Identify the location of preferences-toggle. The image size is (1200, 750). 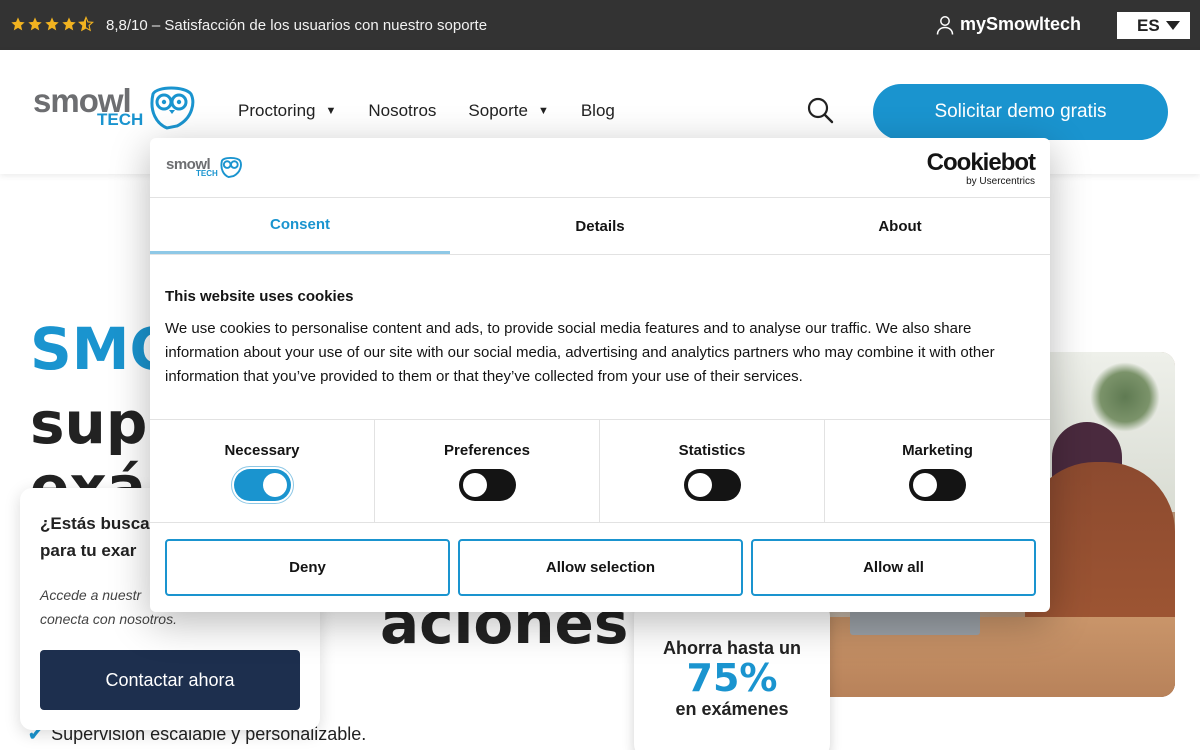
(487, 485).